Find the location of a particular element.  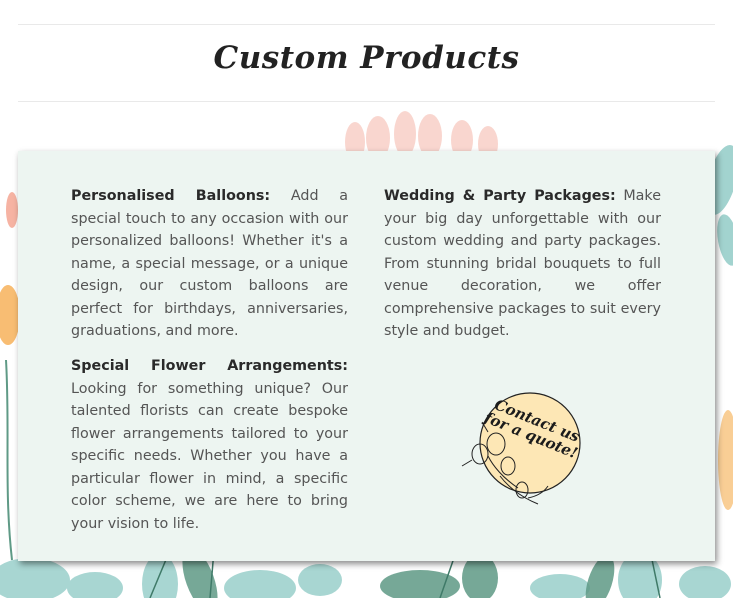

page-title: Custom Products is located at coordinates (366, 58).